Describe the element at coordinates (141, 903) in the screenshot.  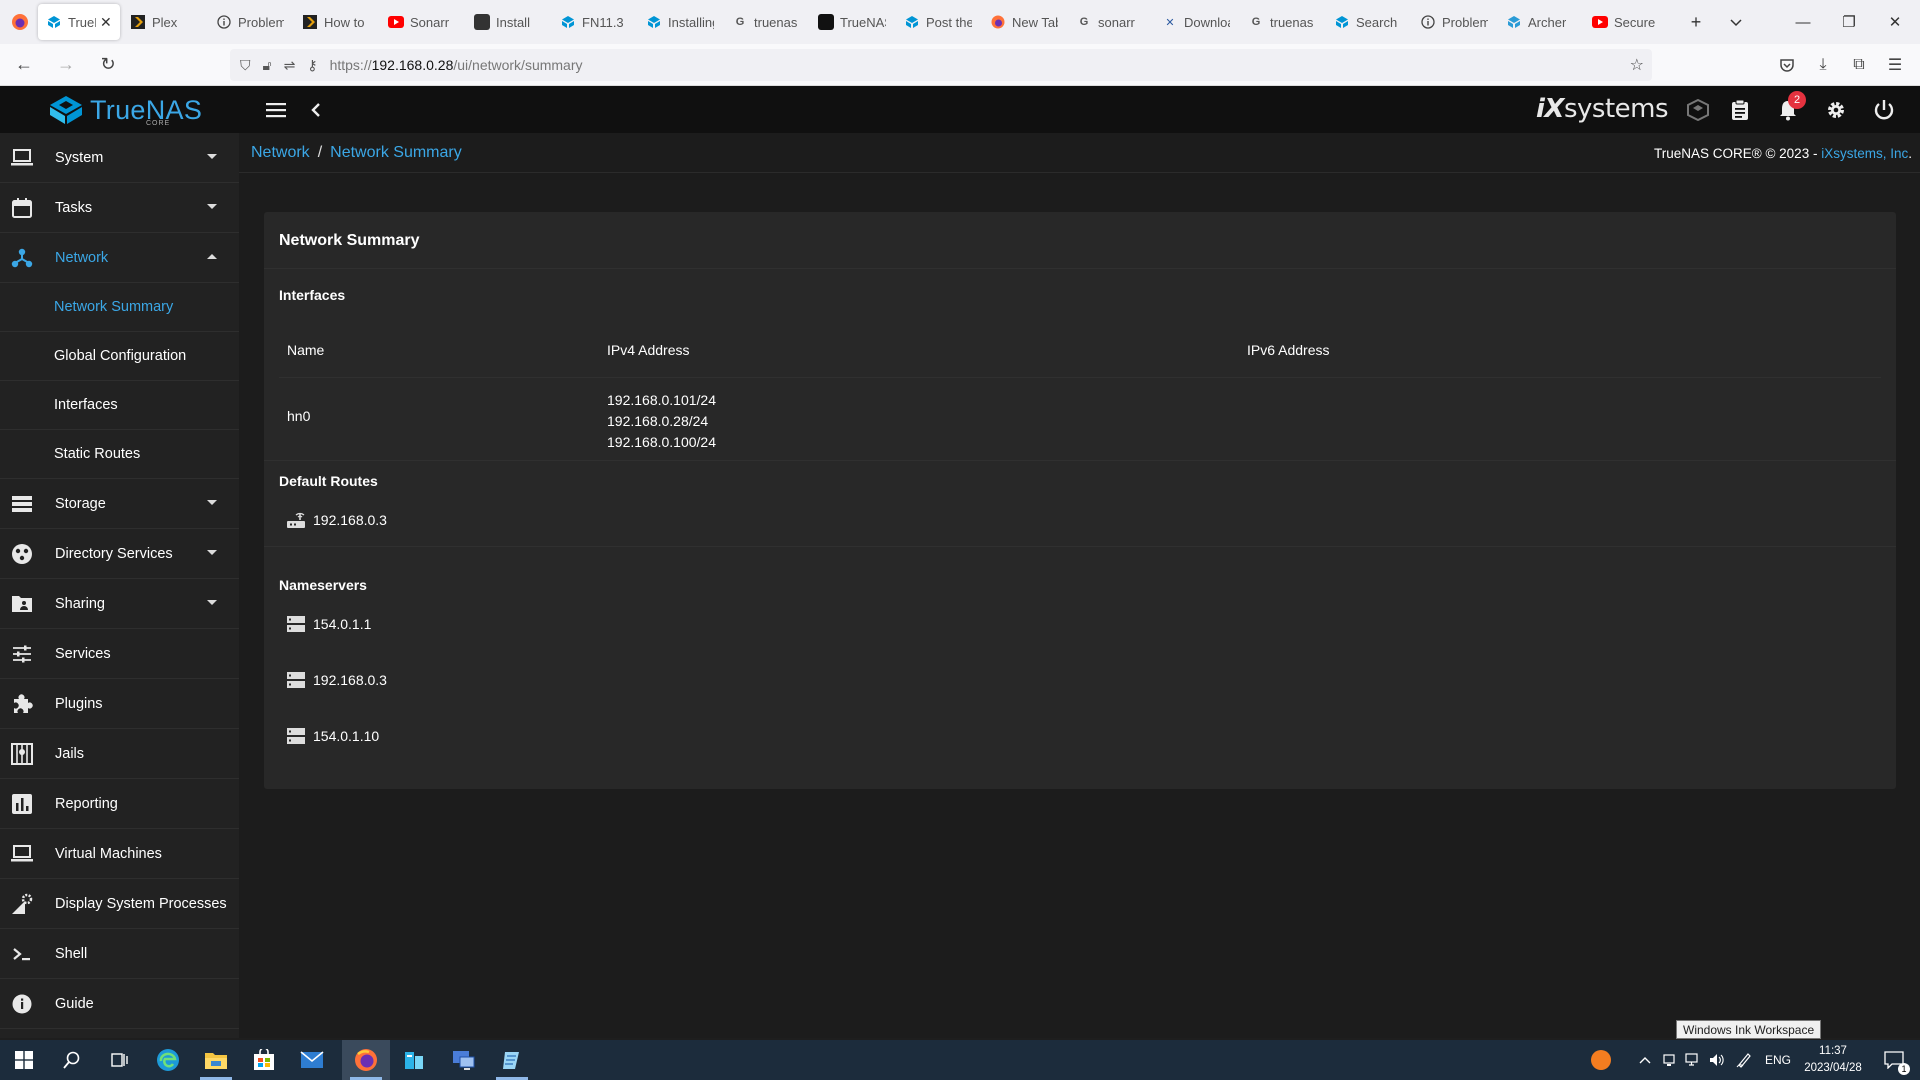
I see `sidebar-item-label: Display System Processes` at that location.